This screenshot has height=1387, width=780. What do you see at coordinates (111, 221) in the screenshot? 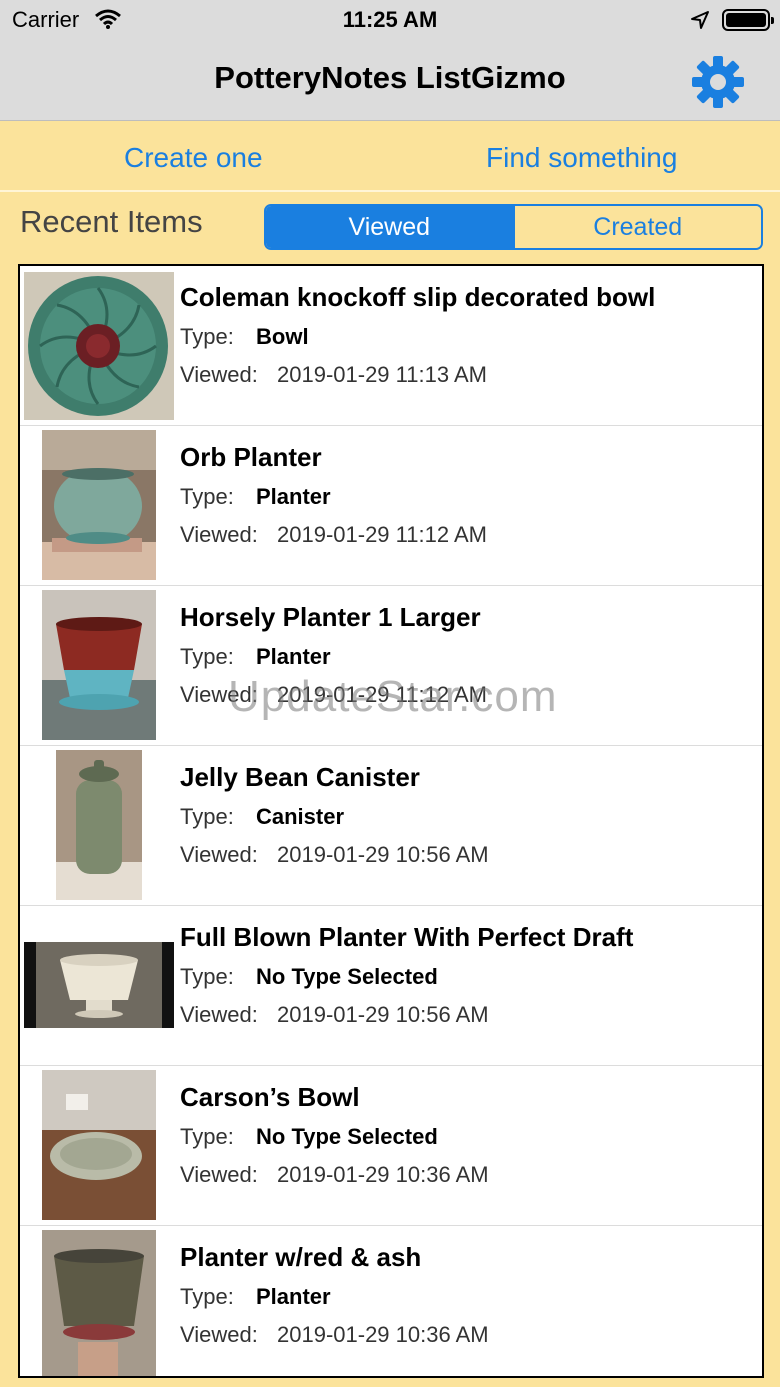
I see `recent-items-label: Recent Items` at bounding box center [111, 221].